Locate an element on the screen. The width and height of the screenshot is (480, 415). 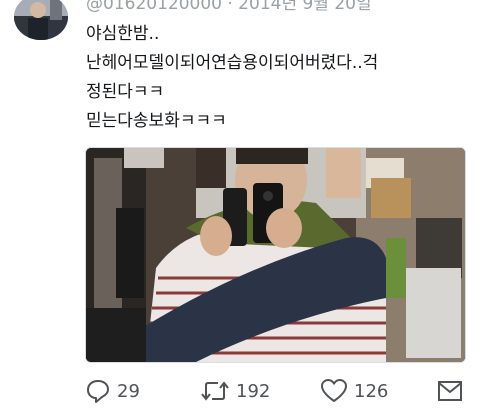
direct-message-button is located at coordinates (450, 391).